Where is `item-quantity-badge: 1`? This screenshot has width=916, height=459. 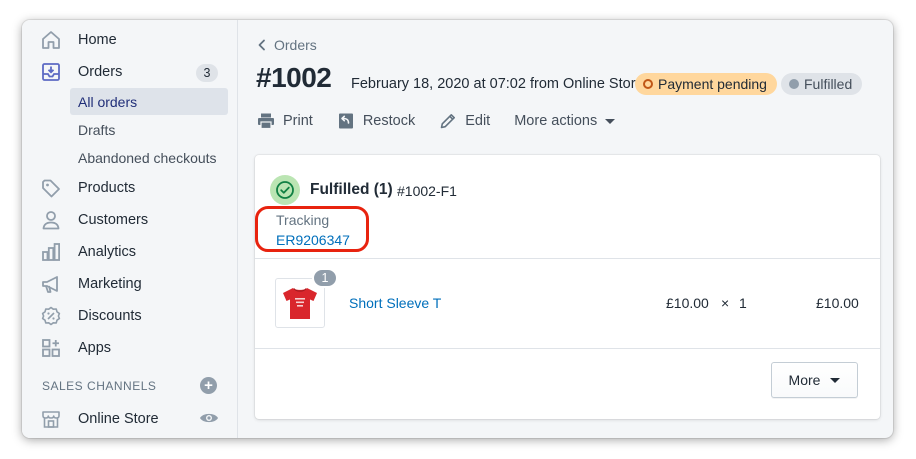 item-quantity-badge: 1 is located at coordinates (325, 278).